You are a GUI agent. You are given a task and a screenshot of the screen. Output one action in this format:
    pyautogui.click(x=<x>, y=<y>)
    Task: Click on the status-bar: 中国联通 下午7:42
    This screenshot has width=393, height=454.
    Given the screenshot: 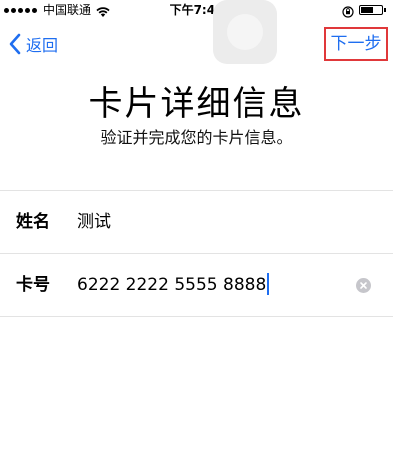 What is the action you would take?
    pyautogui.click(x=196, y=10)
    